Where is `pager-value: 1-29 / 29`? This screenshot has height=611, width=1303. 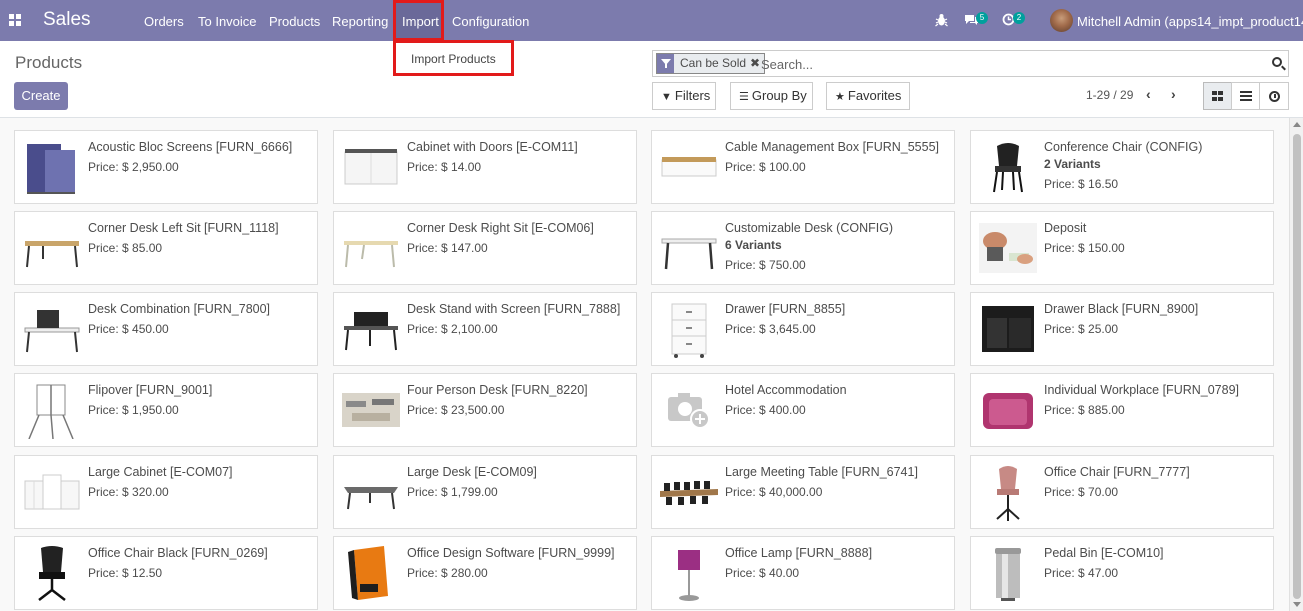 pager-value: 1-29 / 29 is located at coordinates (1109, 95).